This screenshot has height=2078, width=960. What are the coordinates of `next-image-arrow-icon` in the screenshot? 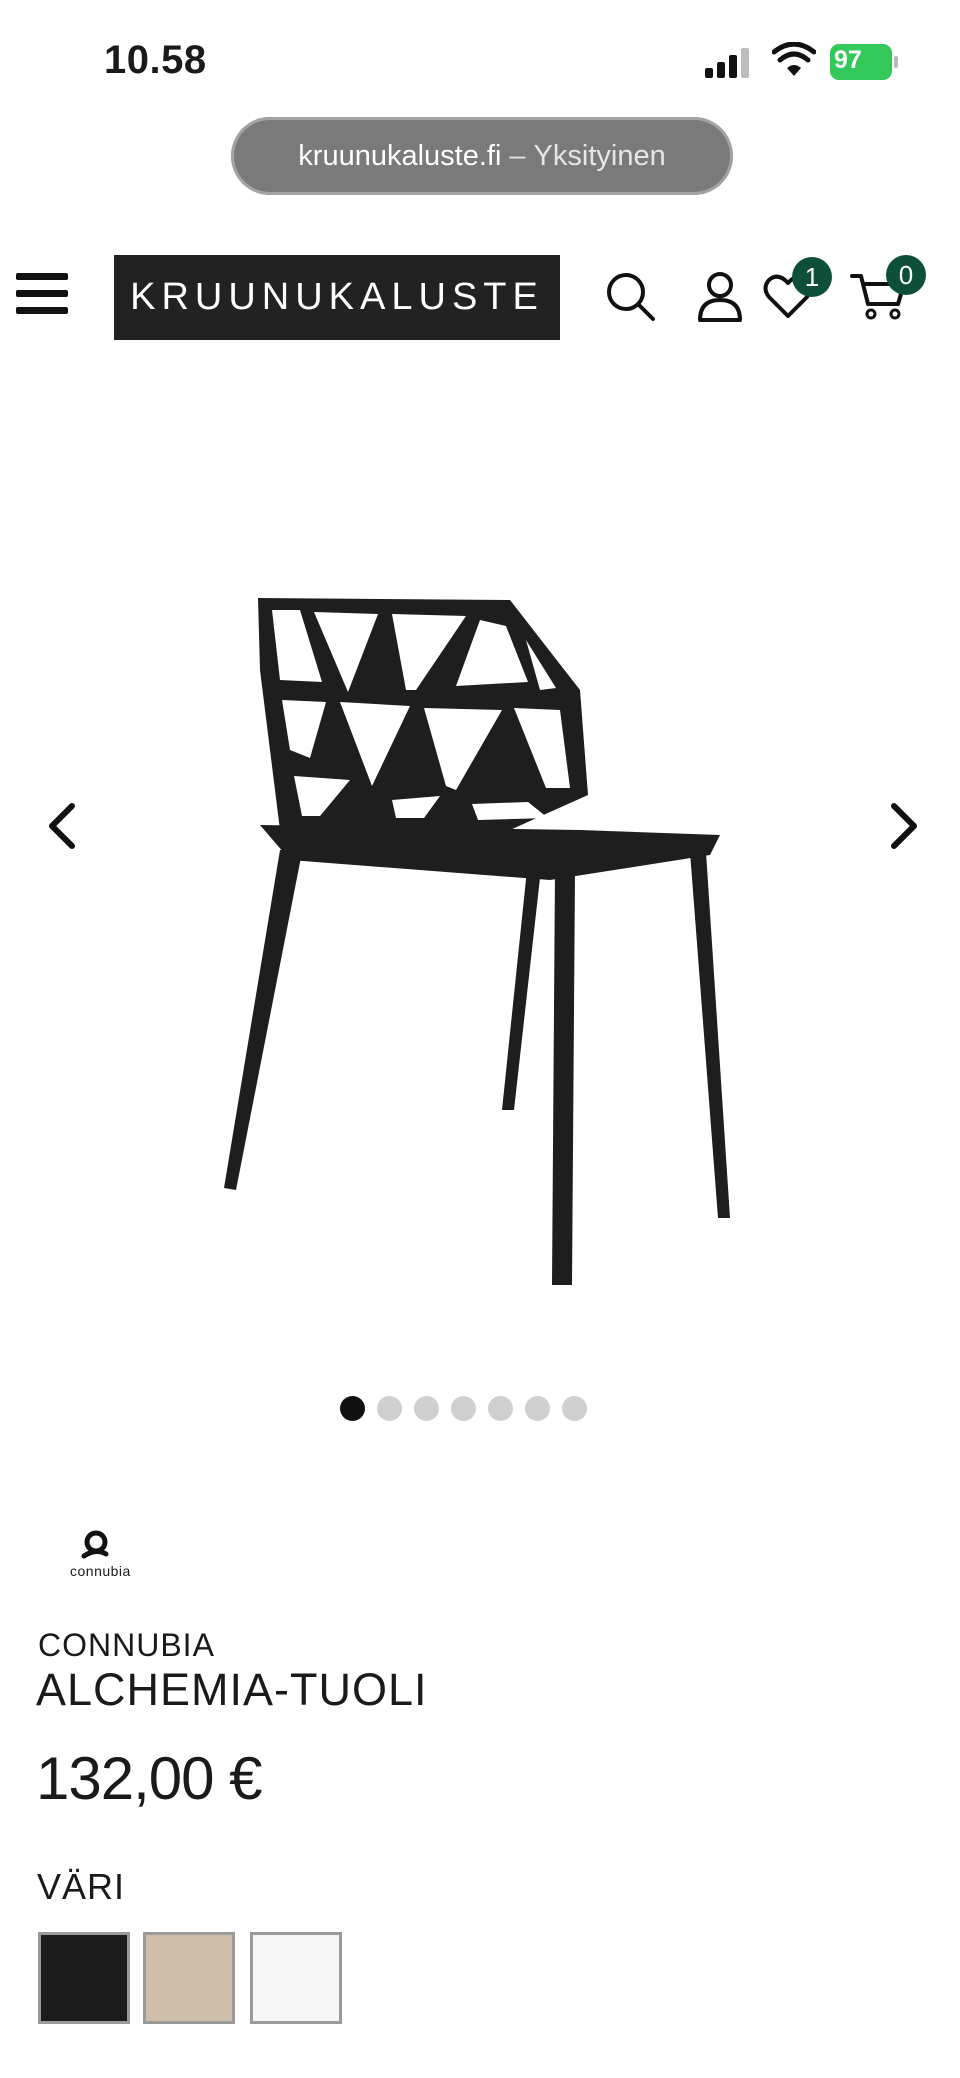 It's located at (904, 826).